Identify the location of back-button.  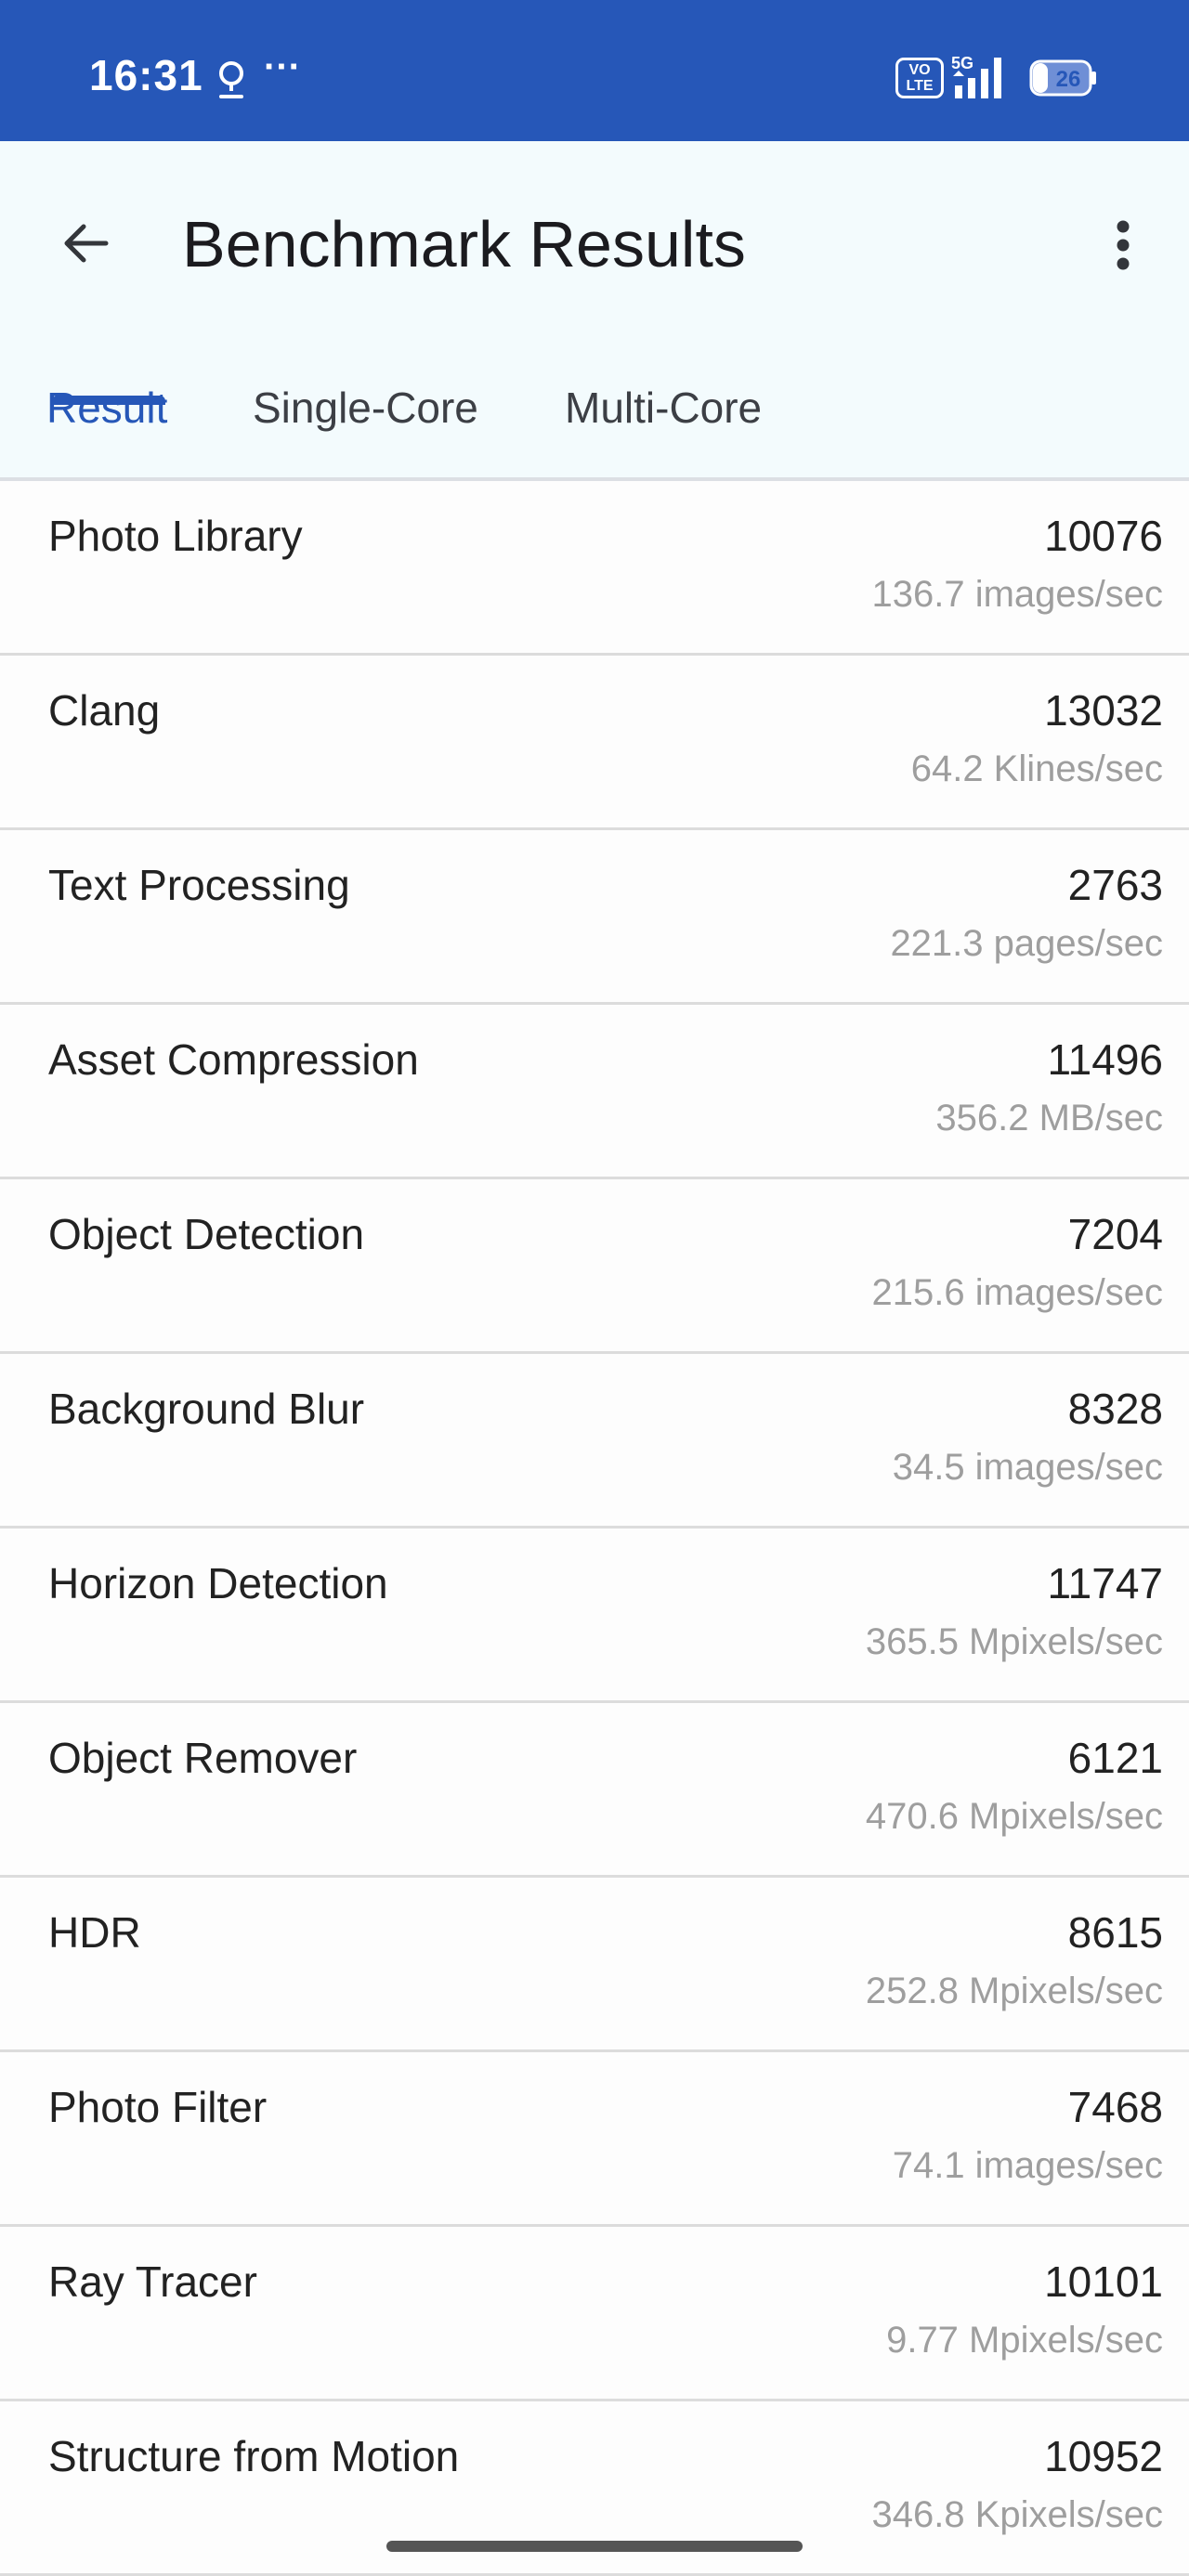
(85, 243).